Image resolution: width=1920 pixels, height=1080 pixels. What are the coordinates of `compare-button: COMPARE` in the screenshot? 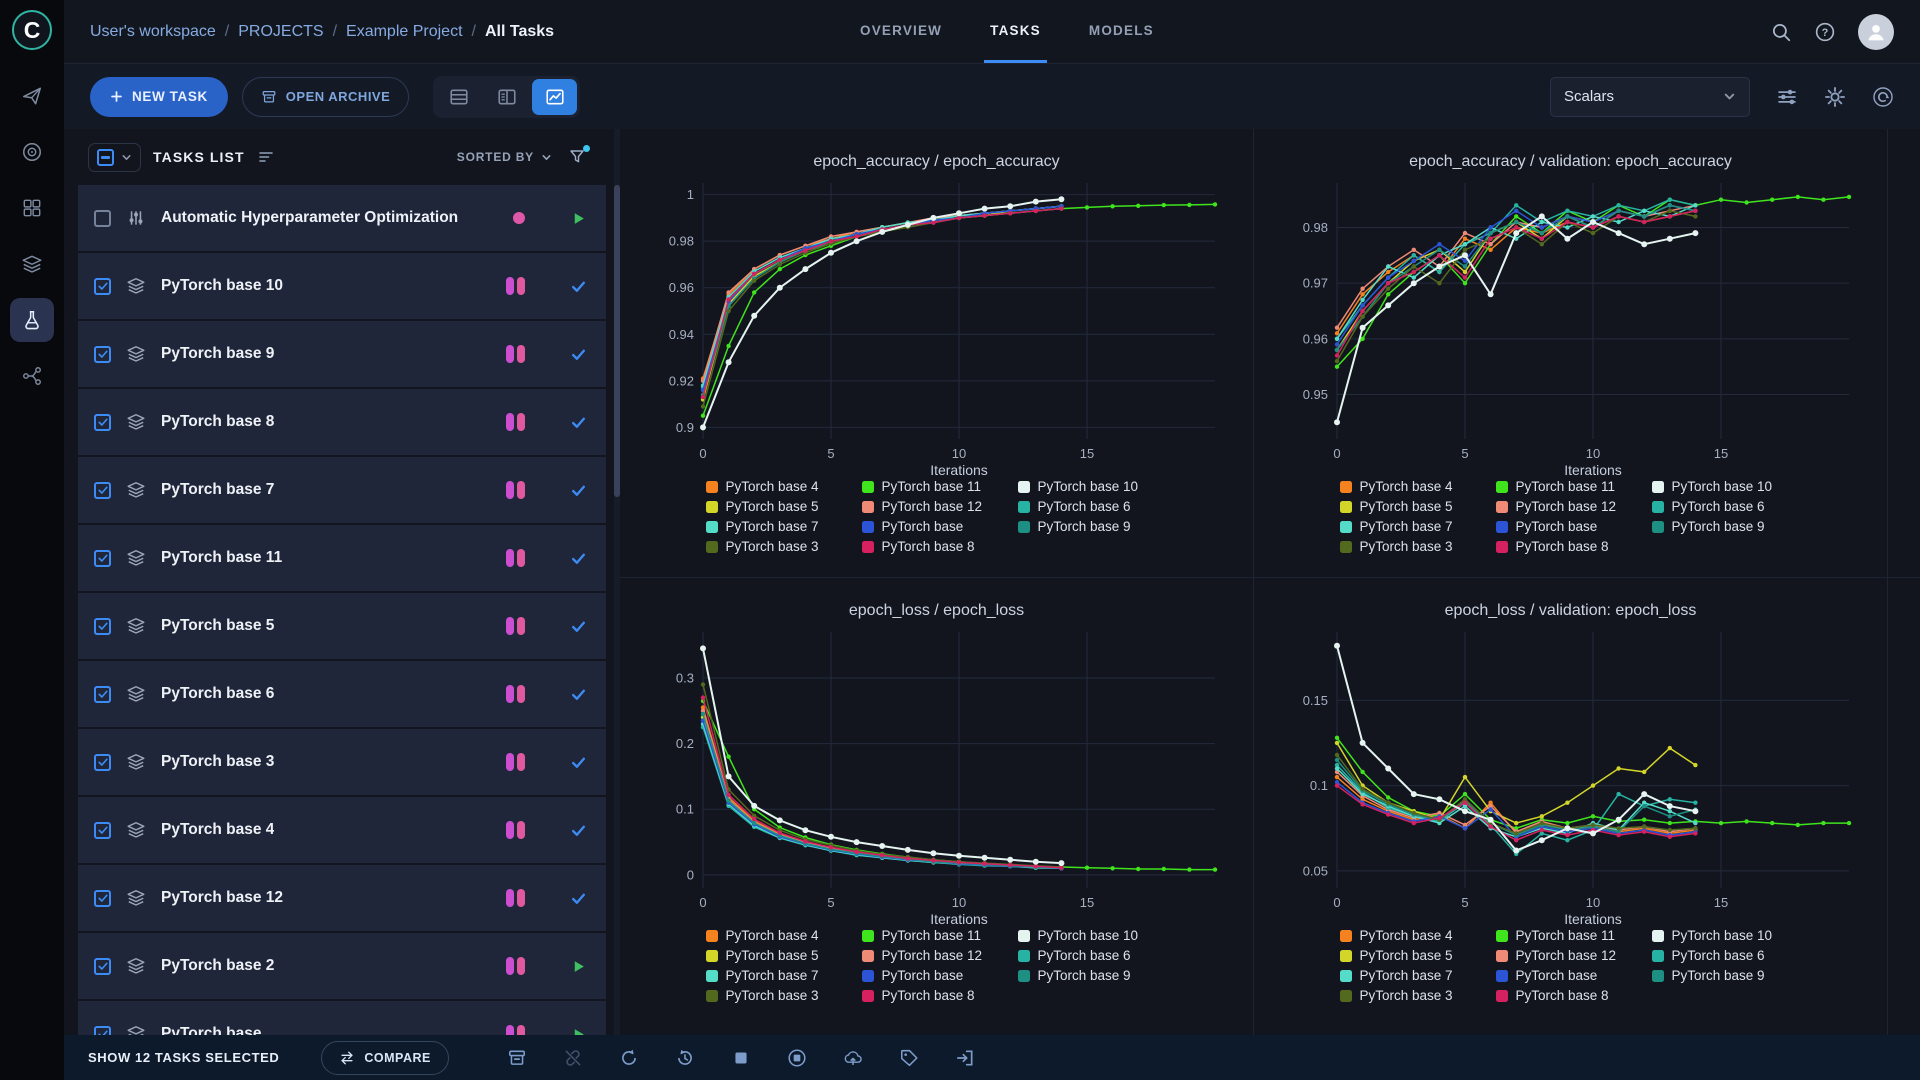 It's located at (385, 1057).